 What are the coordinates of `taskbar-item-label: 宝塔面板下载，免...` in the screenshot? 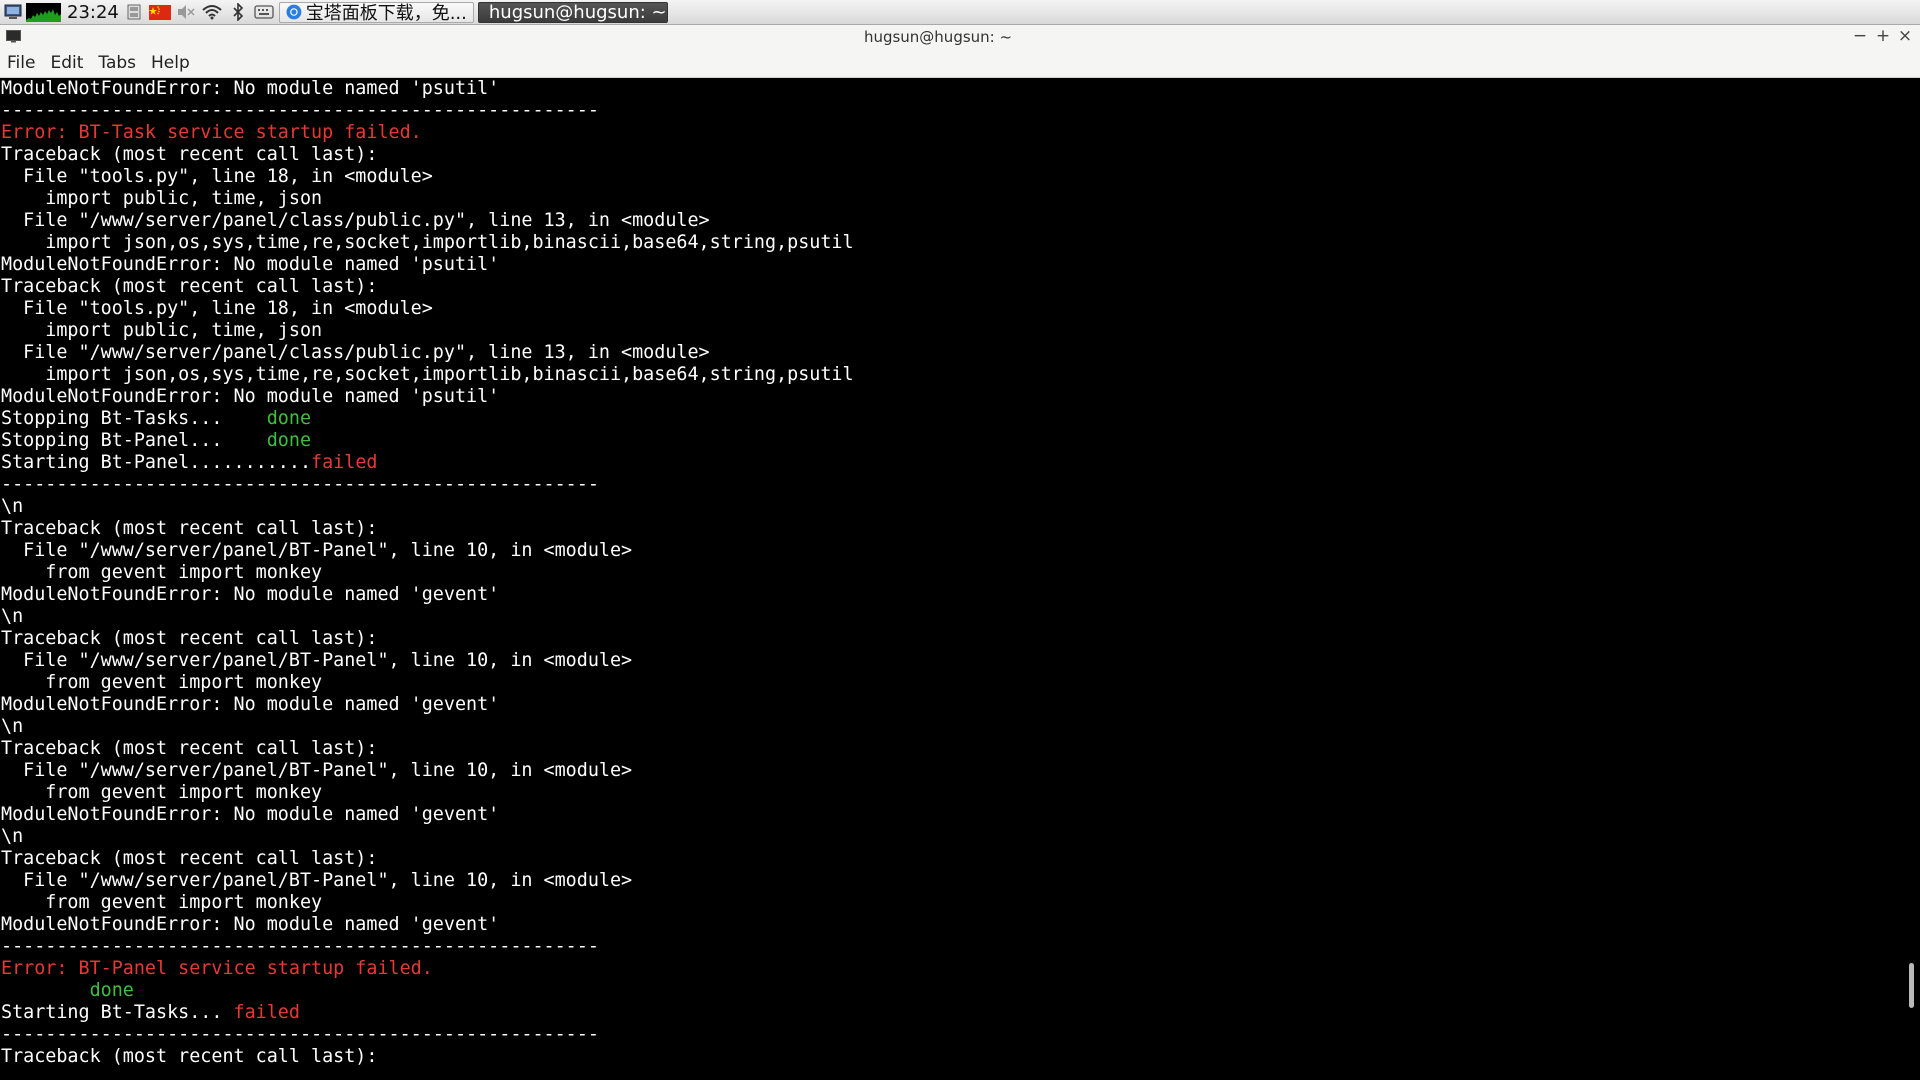 It's located at (386, 13).